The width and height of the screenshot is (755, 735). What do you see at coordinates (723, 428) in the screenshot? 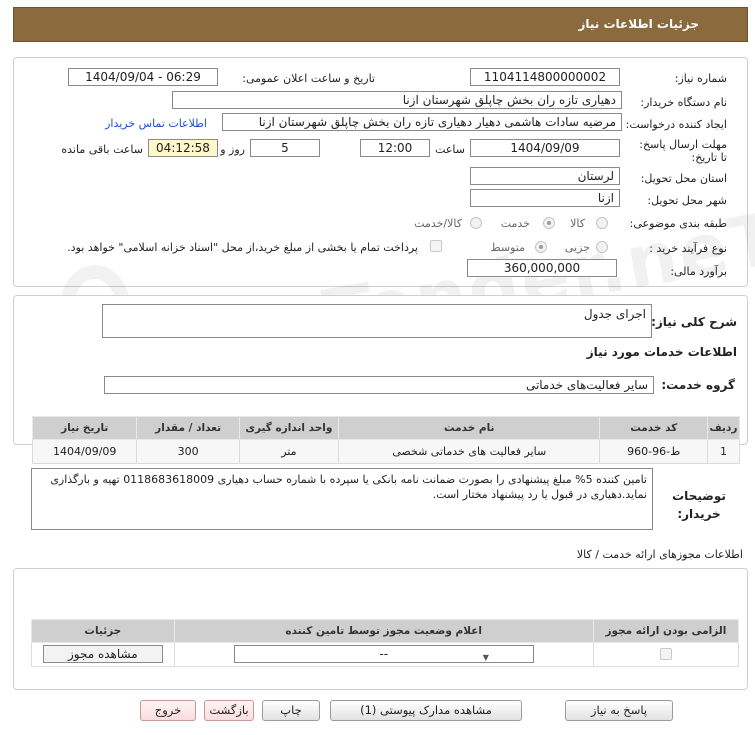
I see `col-row-number: ردیف` at bounding box center [723, 428].